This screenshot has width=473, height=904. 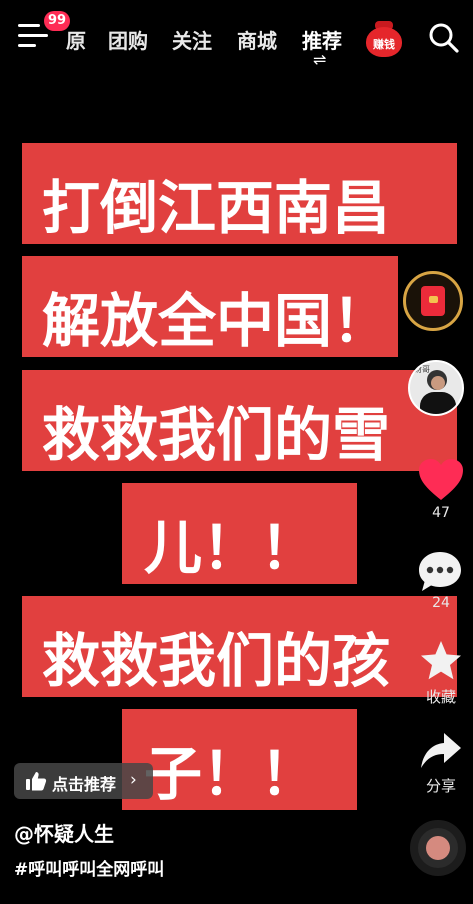 I want to click on avatar-tag: 财哥, so click(x=422, y=369).